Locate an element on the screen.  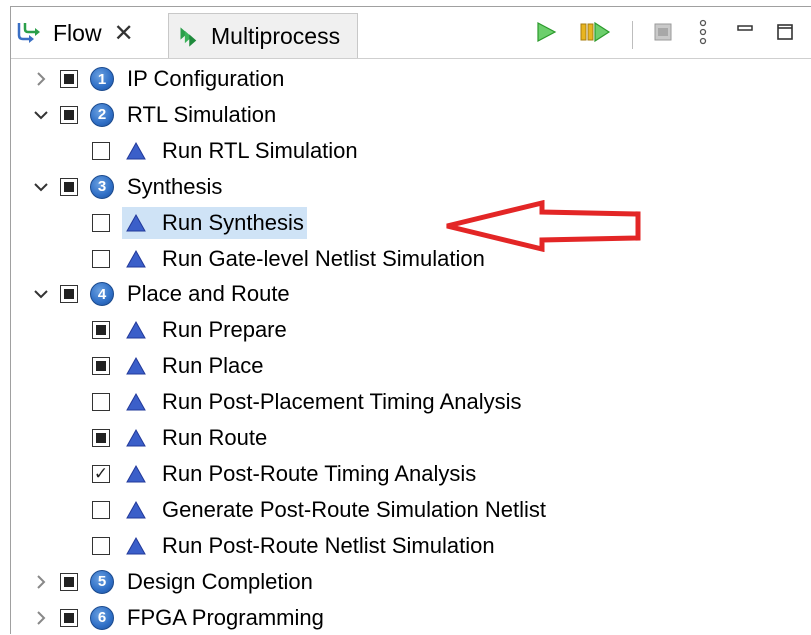
tree-task-item: ✓ Run Post-Route Timing Analysis is located at coordinates (285, 474).